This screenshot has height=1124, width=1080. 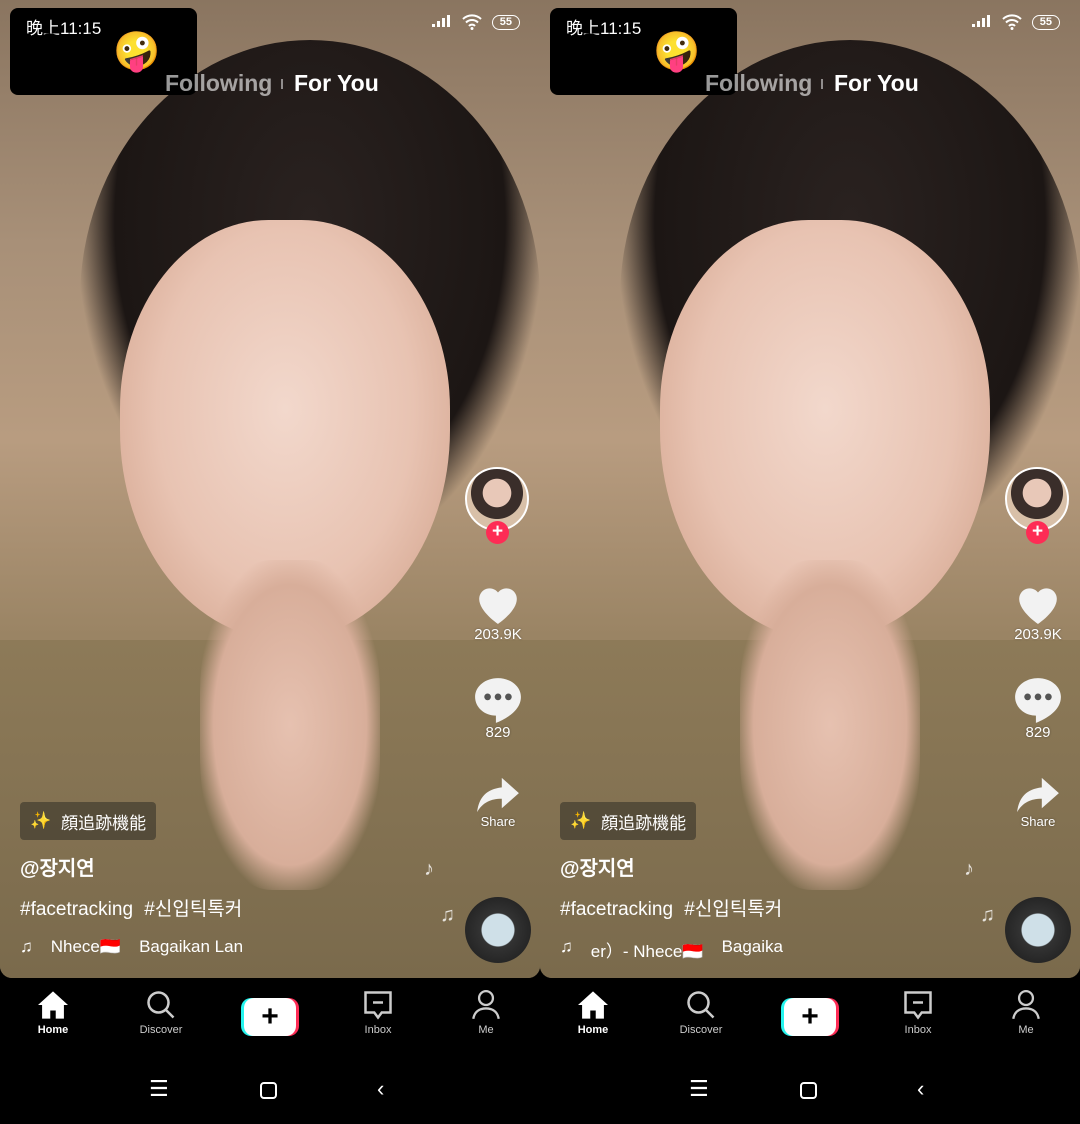 I want to click on music-ticker: ♫ er）- Nhece🇮🇩 Bagaika, so click(x=671, y=949).